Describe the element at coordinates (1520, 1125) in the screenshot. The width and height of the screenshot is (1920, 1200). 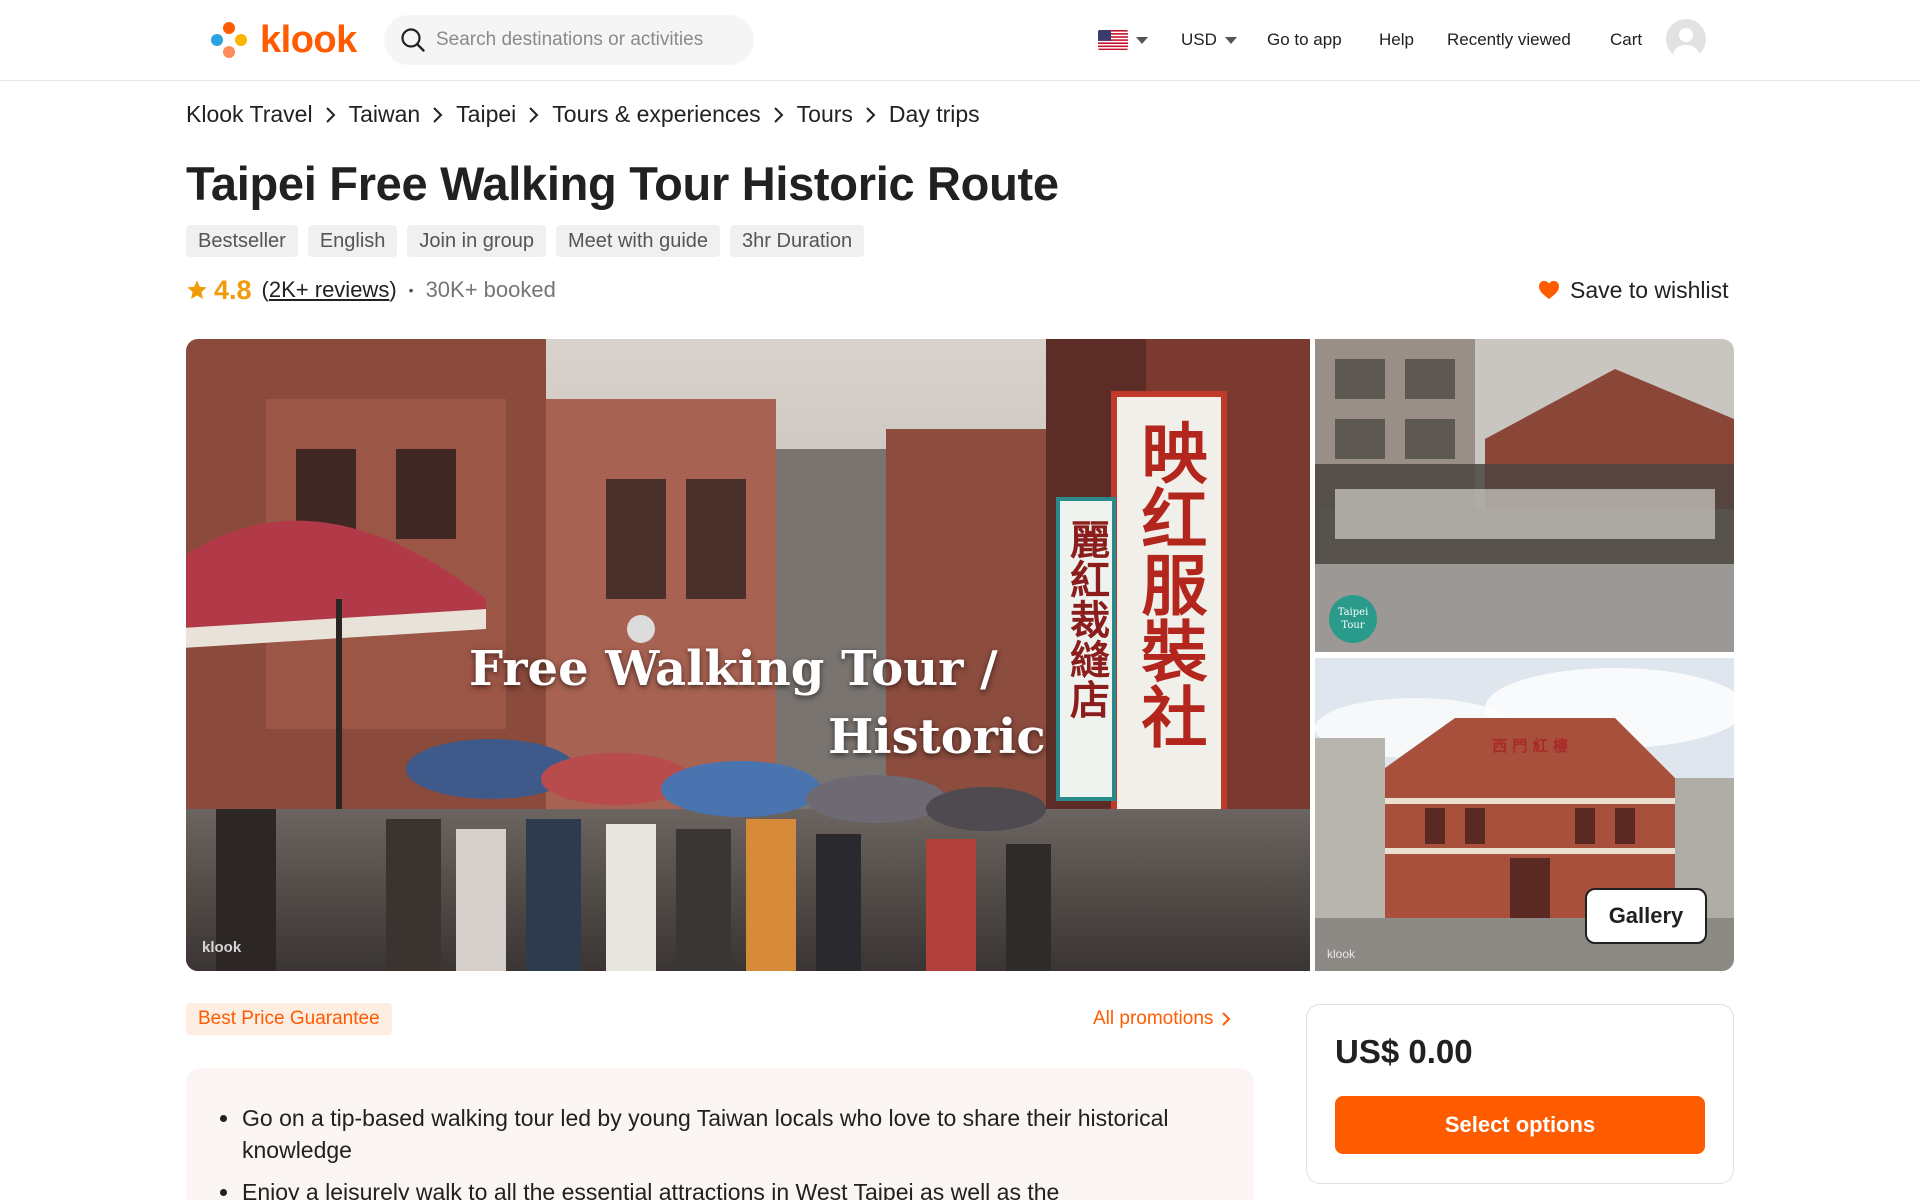
I see `select-options-button: Select options` at that location.